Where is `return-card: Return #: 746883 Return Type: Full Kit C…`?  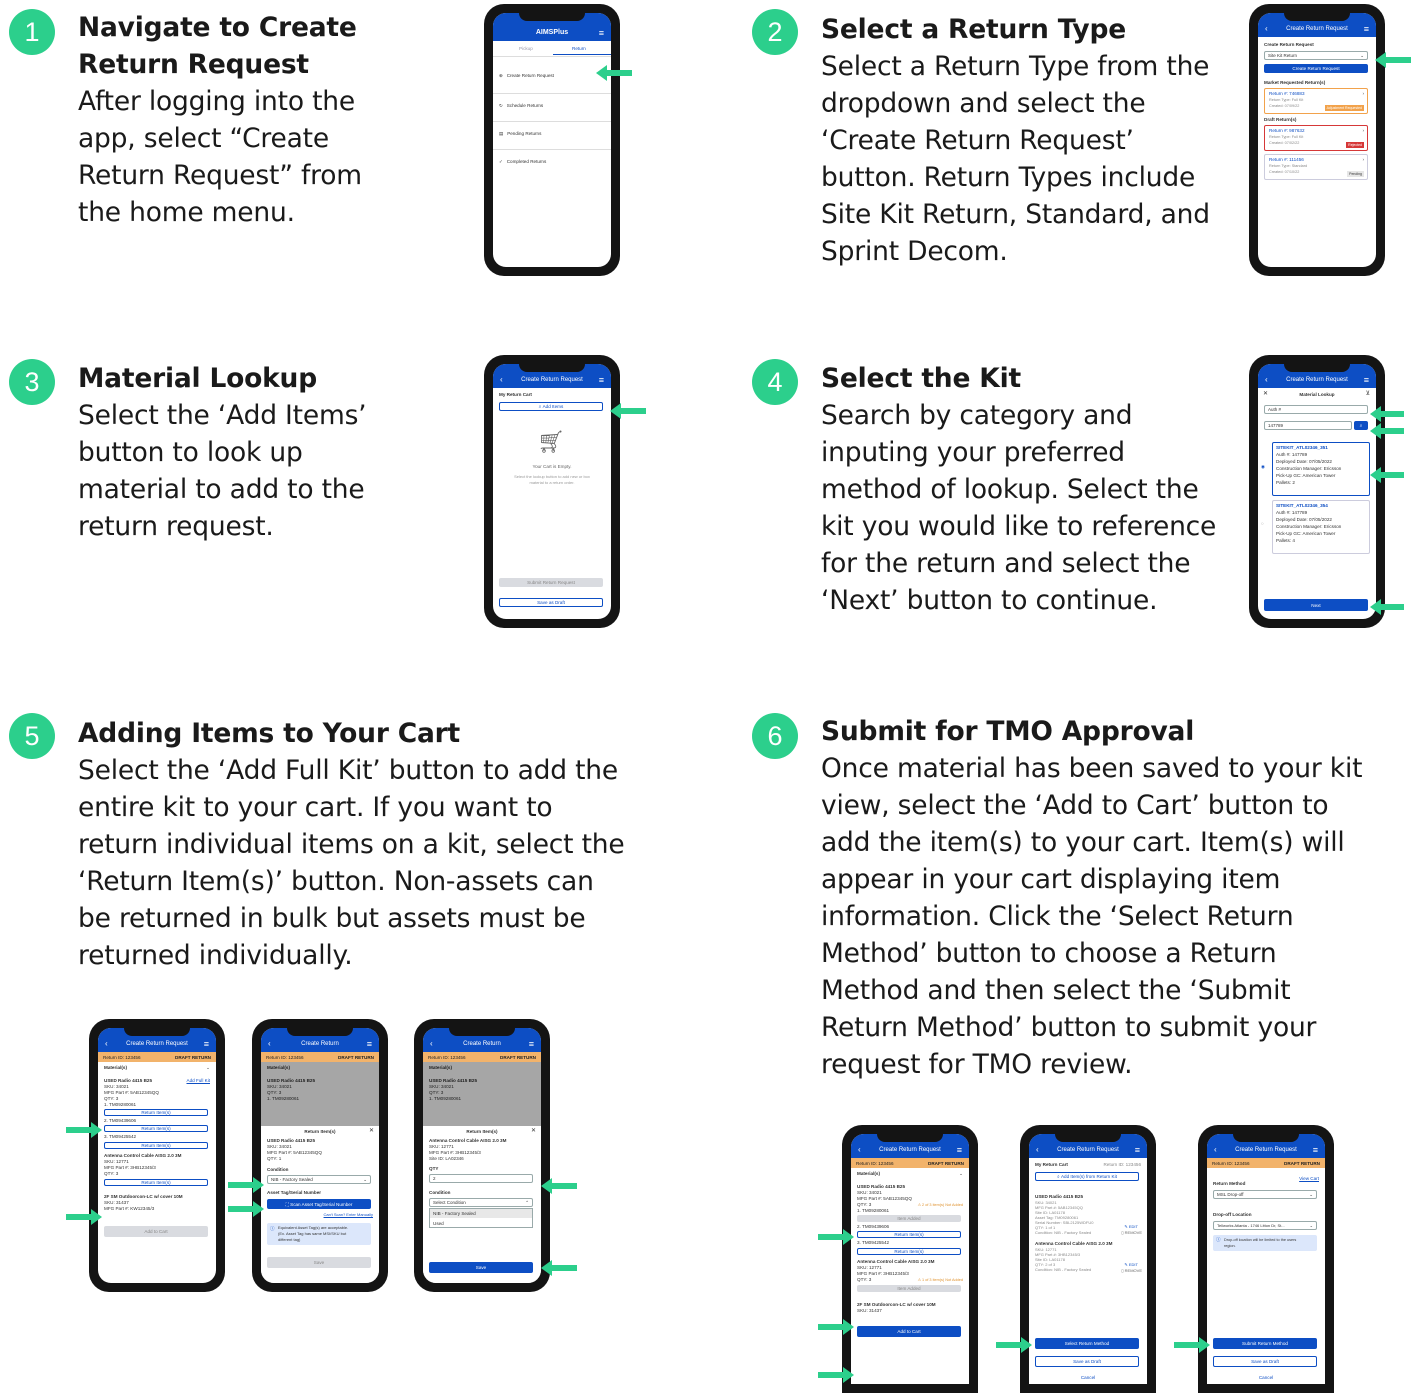
return-card: Return #: 746883 Return Type: Full Kit C… is located at coordinates (1316, 101).